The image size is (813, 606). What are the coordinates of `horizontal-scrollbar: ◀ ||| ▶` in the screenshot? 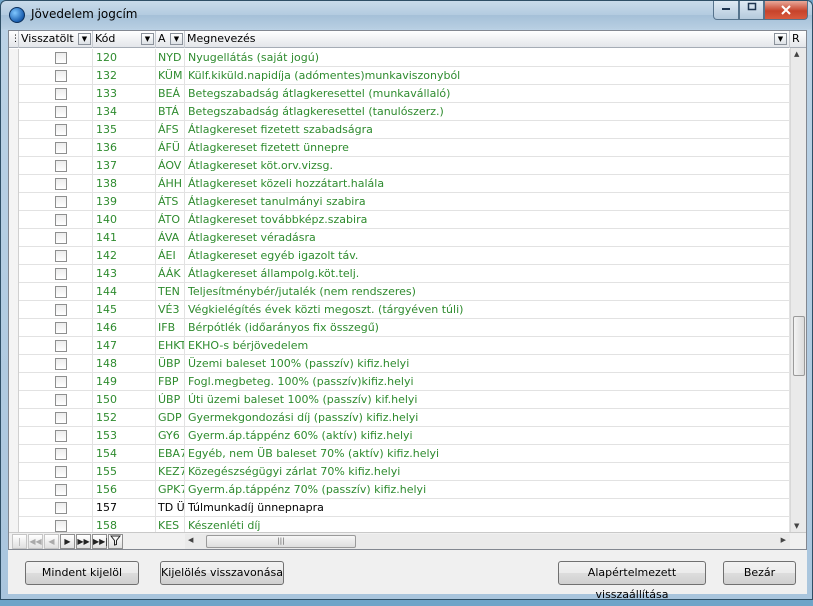 It's located at (487, 541).